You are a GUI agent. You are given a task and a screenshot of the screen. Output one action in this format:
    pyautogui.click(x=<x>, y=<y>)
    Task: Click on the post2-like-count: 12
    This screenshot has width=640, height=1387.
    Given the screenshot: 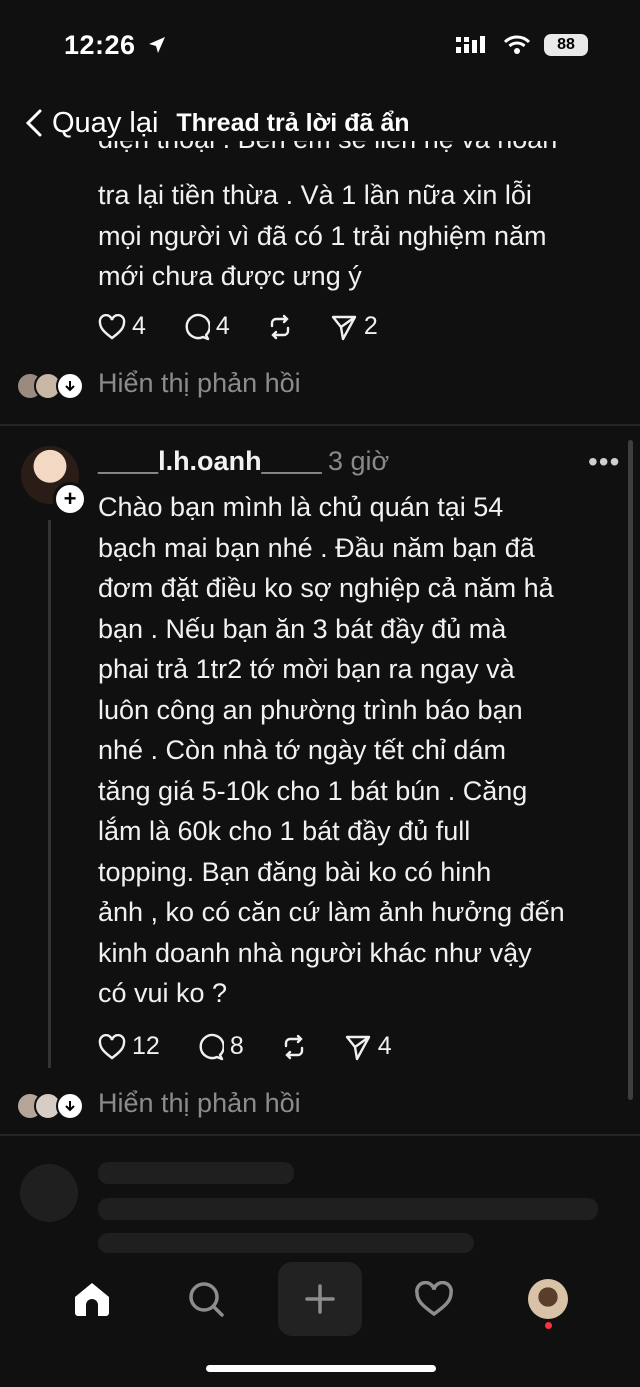 What is the action you would take?
    pyautogui.click(x=146, y=1046)
    